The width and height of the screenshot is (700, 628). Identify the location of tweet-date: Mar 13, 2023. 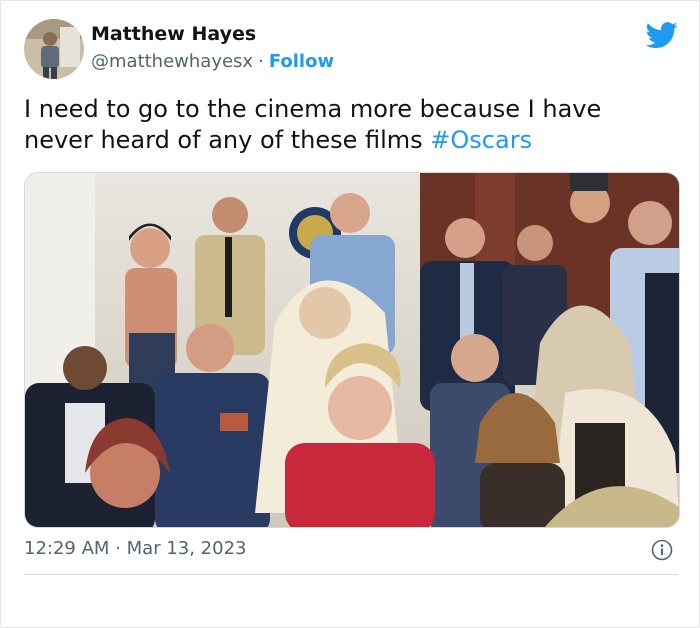
(186, 548).